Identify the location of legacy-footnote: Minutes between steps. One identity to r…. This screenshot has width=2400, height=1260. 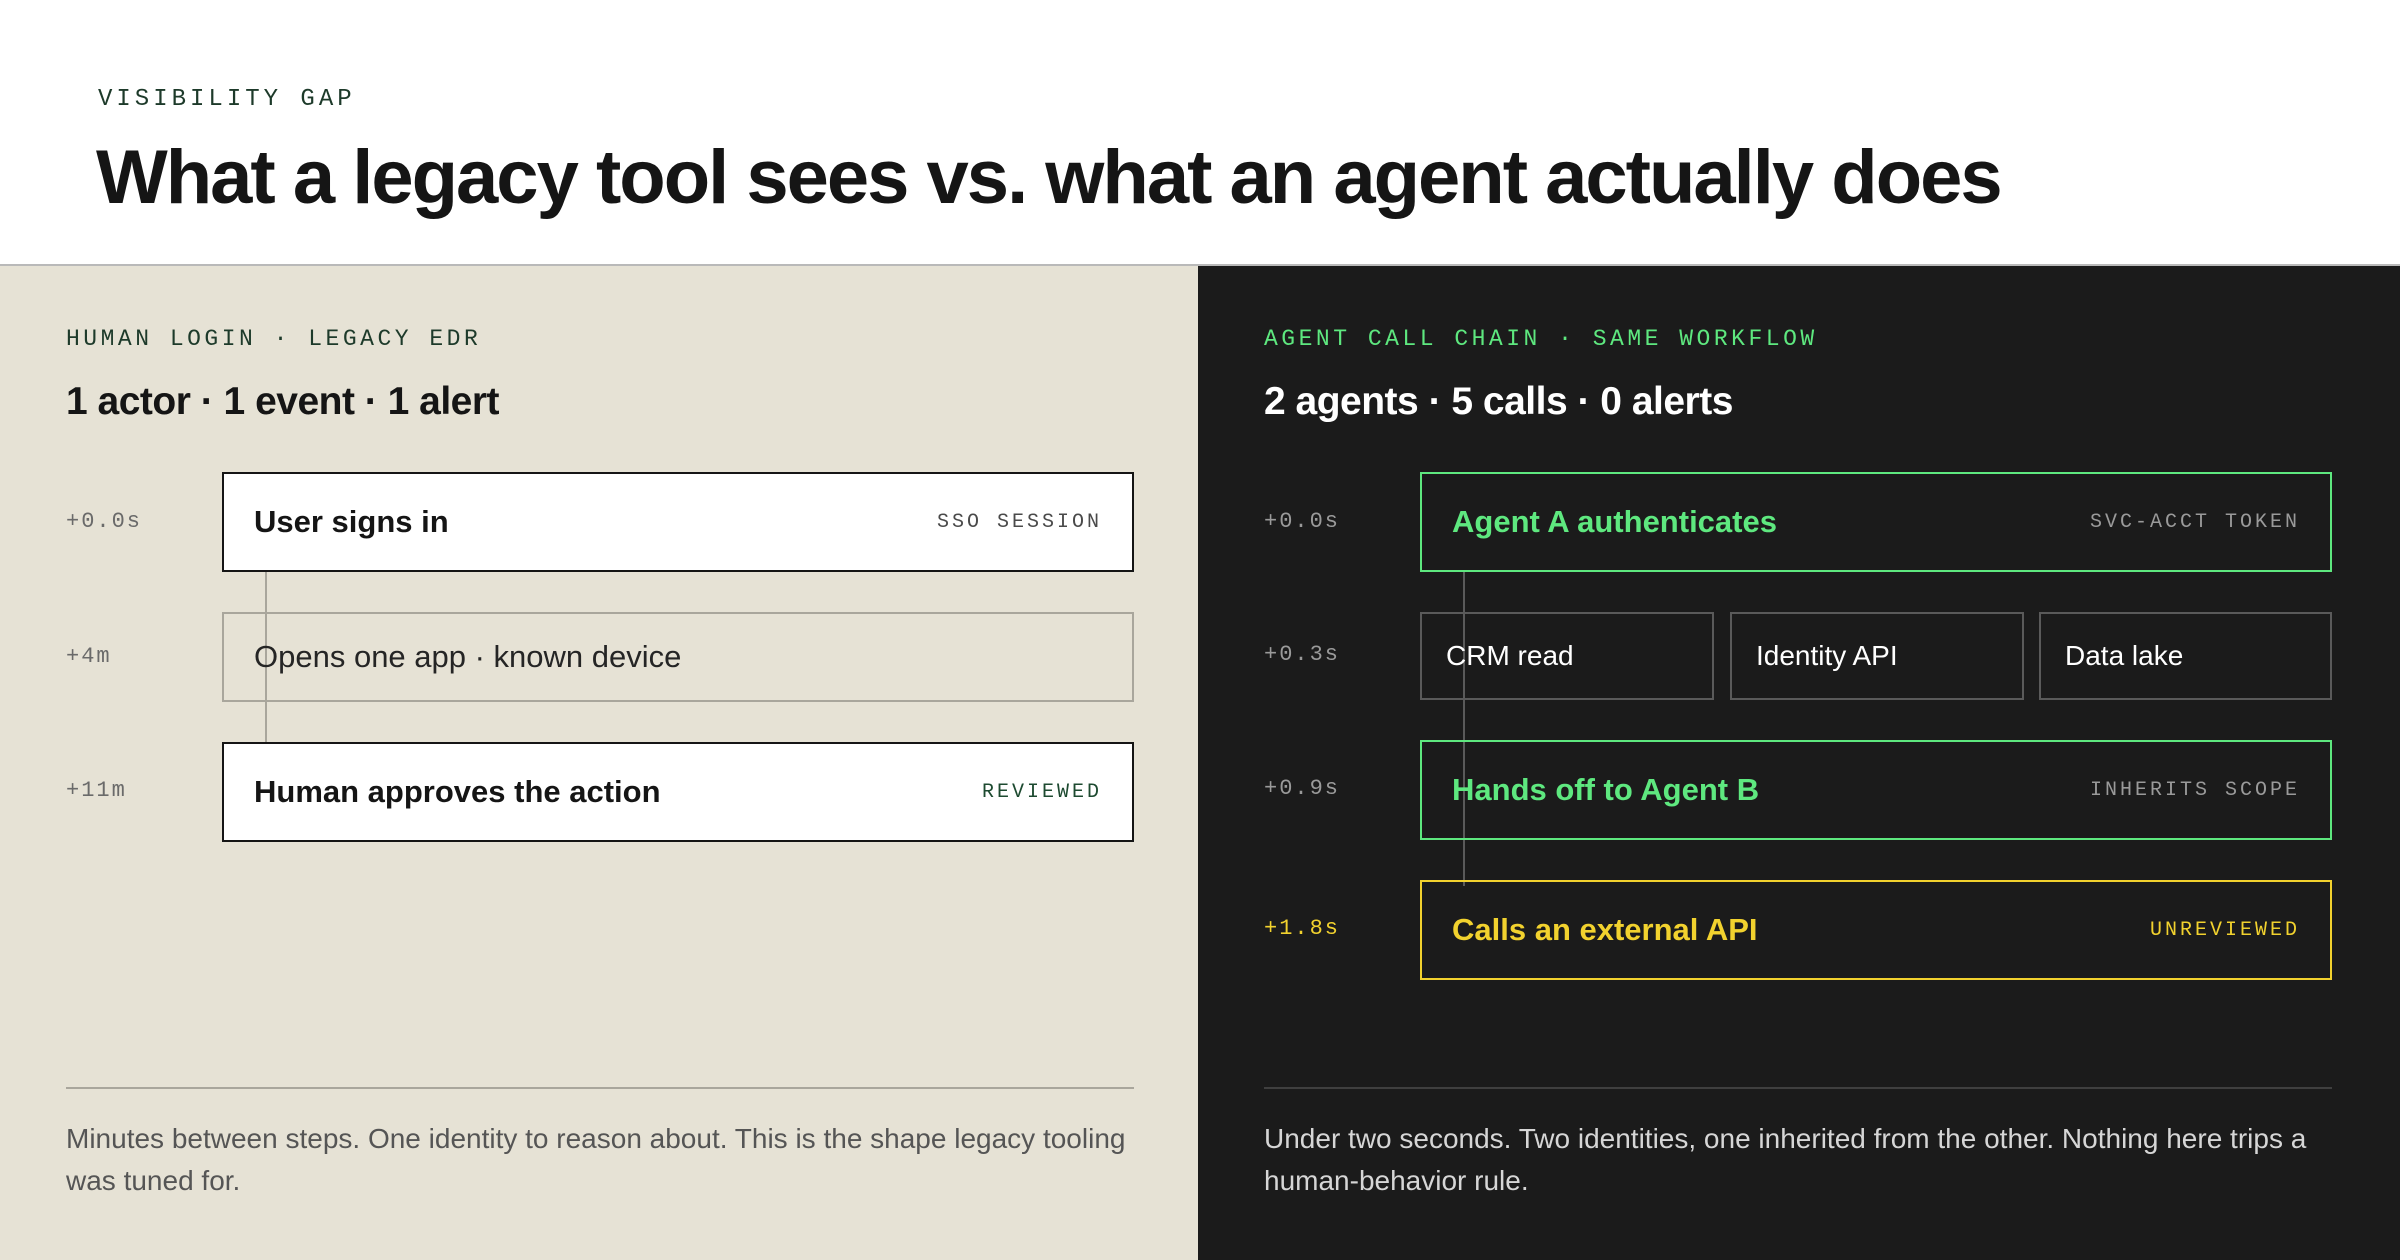
(596, 1159).